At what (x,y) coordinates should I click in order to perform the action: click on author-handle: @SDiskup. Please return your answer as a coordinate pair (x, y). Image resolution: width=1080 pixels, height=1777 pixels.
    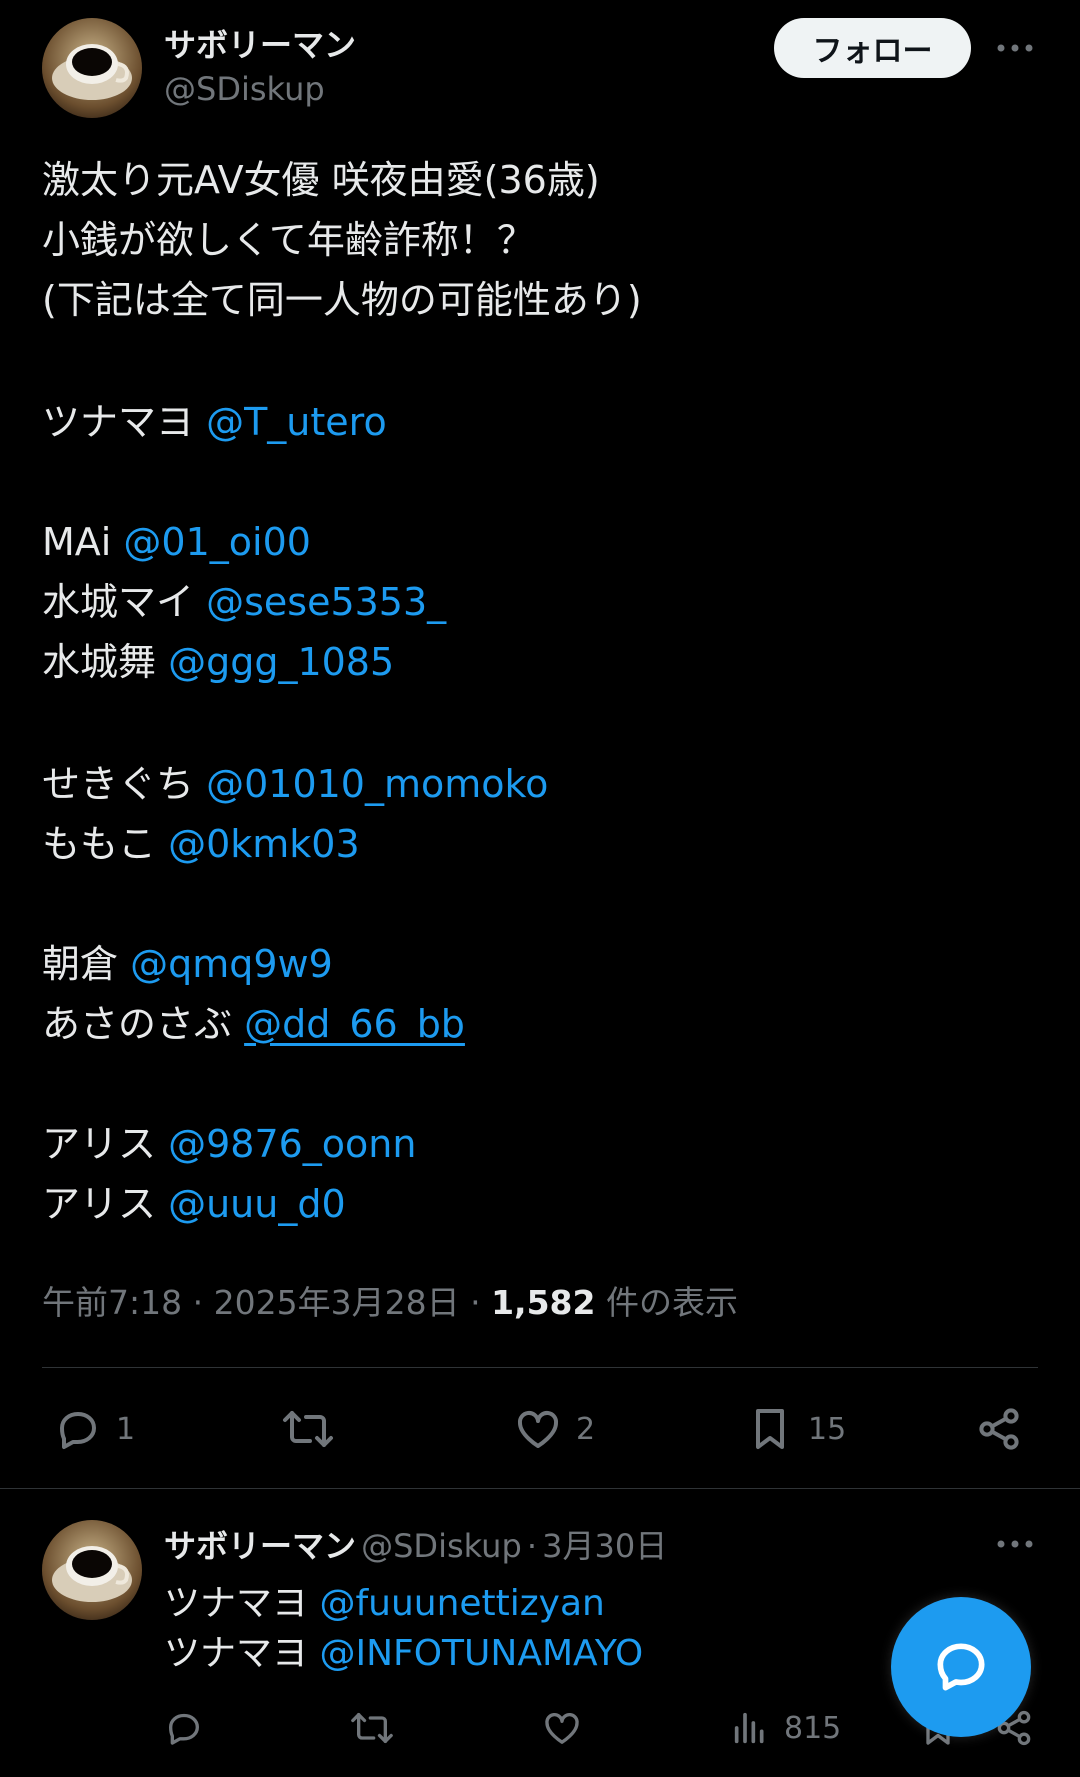
    Looking at the image, I should click on (244, 89).